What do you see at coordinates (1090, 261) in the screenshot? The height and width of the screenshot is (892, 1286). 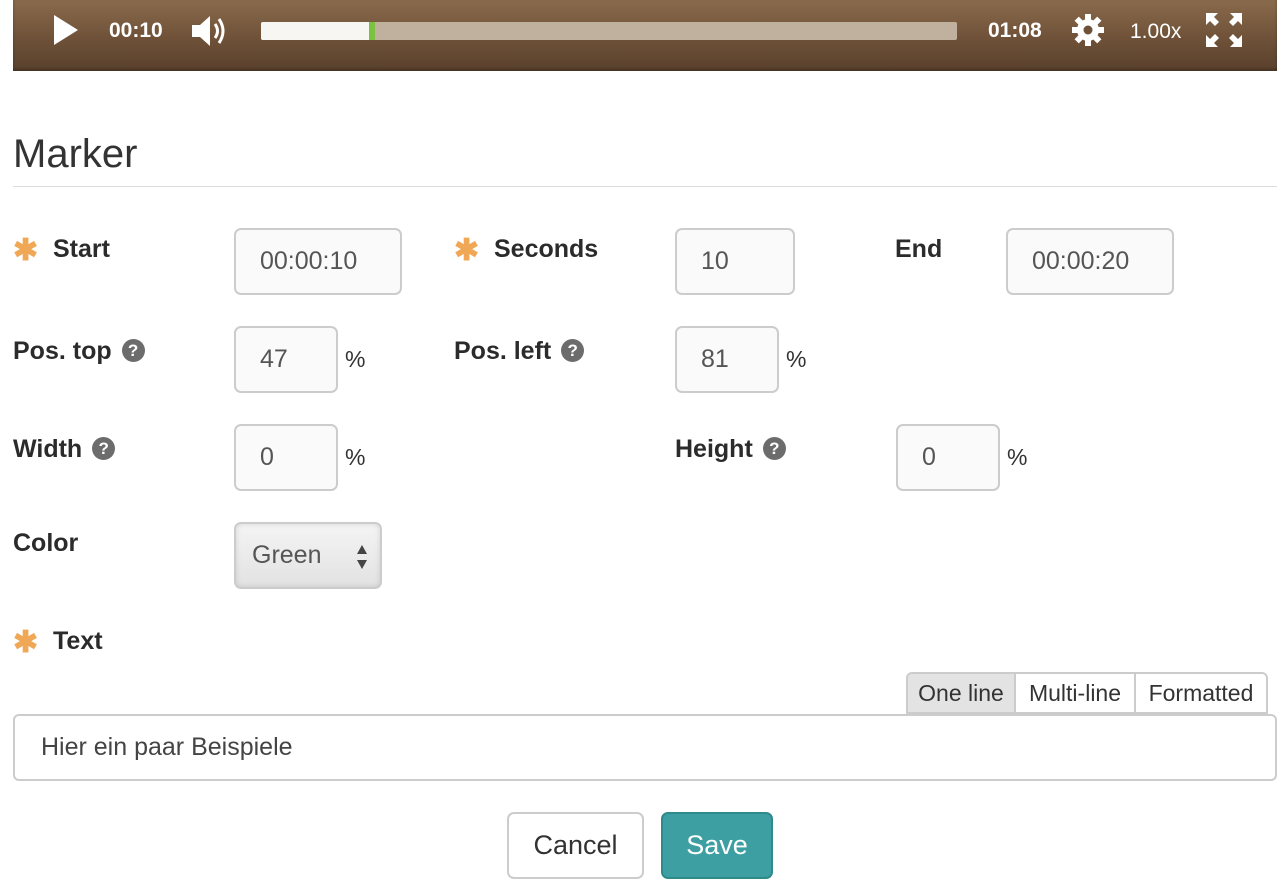 I see `end-input: 00:00:20` at bounding box center [1090, 261].